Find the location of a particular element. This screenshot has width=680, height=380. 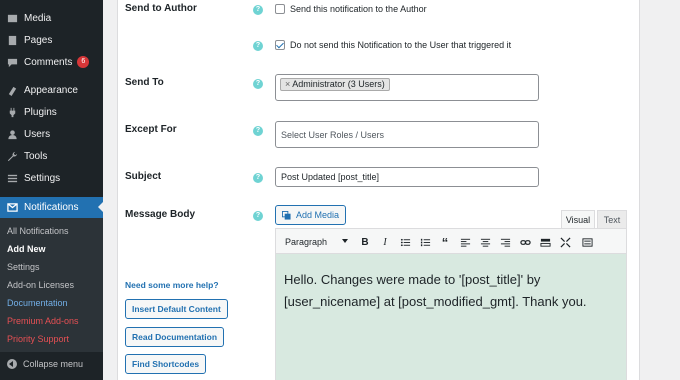

align-right-icon is located at coordinates (505, 242).